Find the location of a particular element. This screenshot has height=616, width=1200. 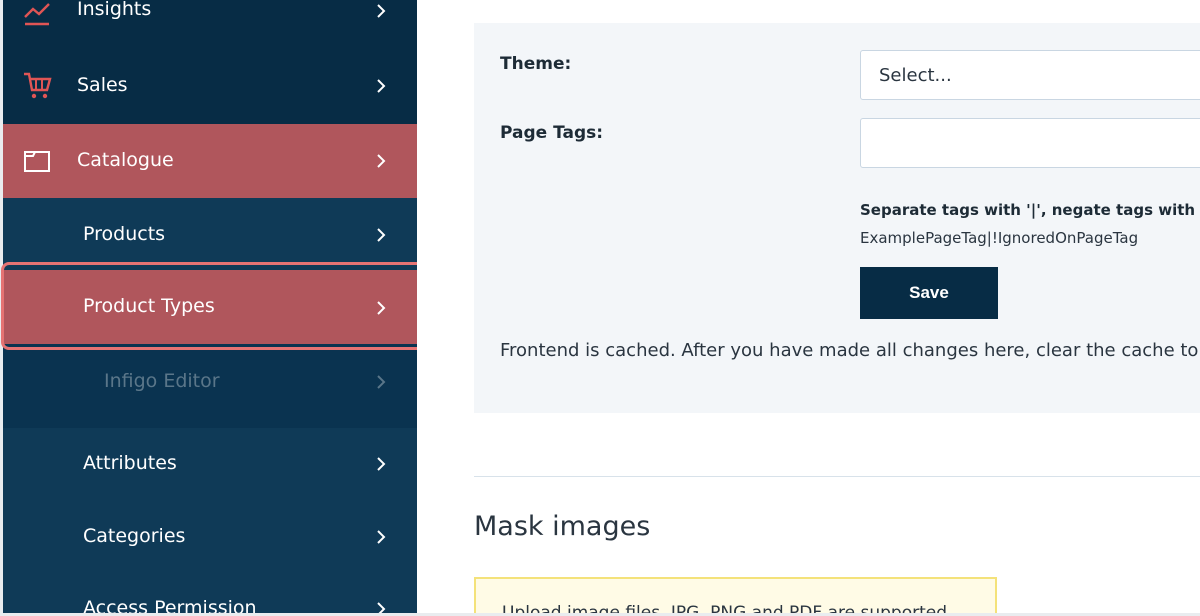

sidebar-item-insights: Insights is located at coordinates (210, 24).